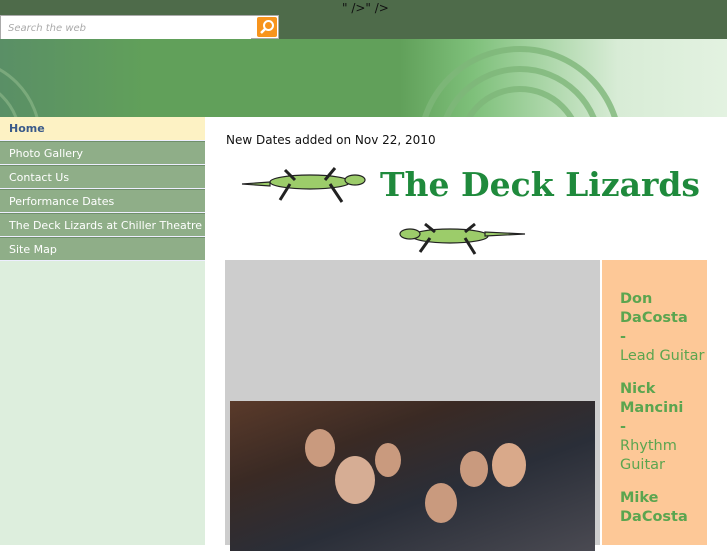 The image size is (727, 551). I want to click on top-bar: " />" />, so click(363, 20).